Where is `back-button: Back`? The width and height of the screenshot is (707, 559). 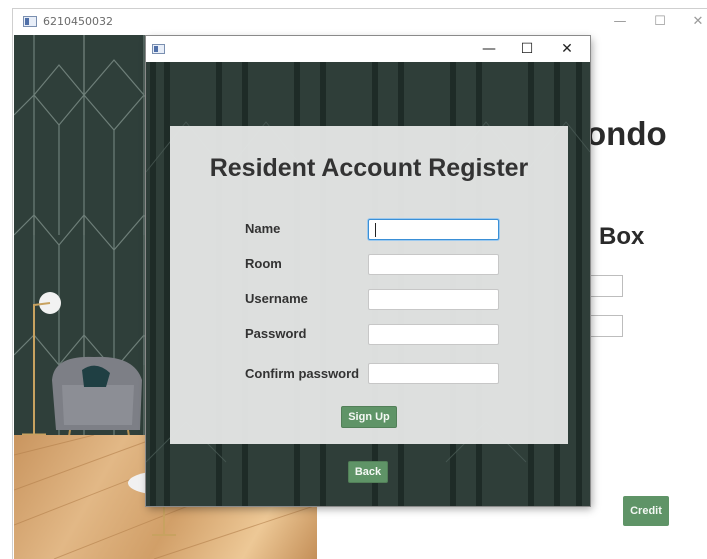
back-button: Back is located at coordinates (368, 472).